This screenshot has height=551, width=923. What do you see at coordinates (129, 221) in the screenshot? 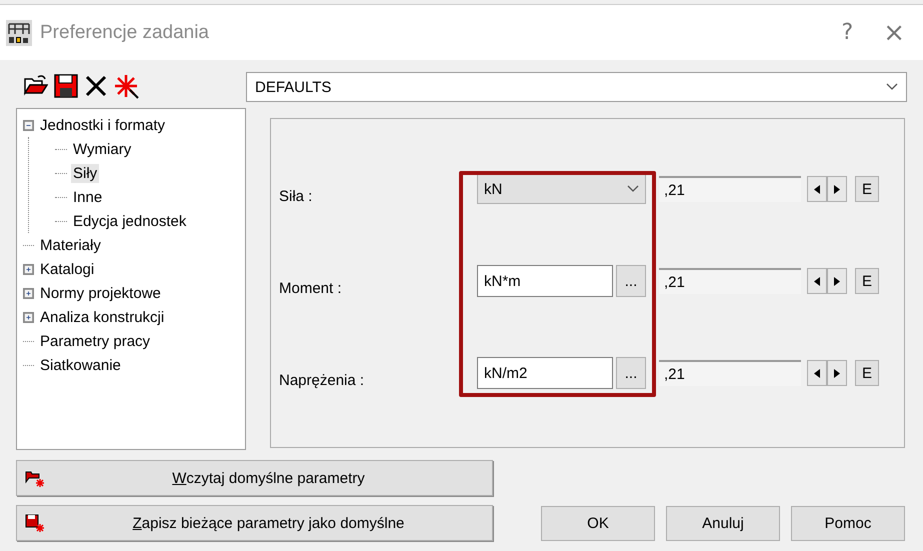
I see `tree-item: Edycja jednostek` at bounding box center [129, 221].